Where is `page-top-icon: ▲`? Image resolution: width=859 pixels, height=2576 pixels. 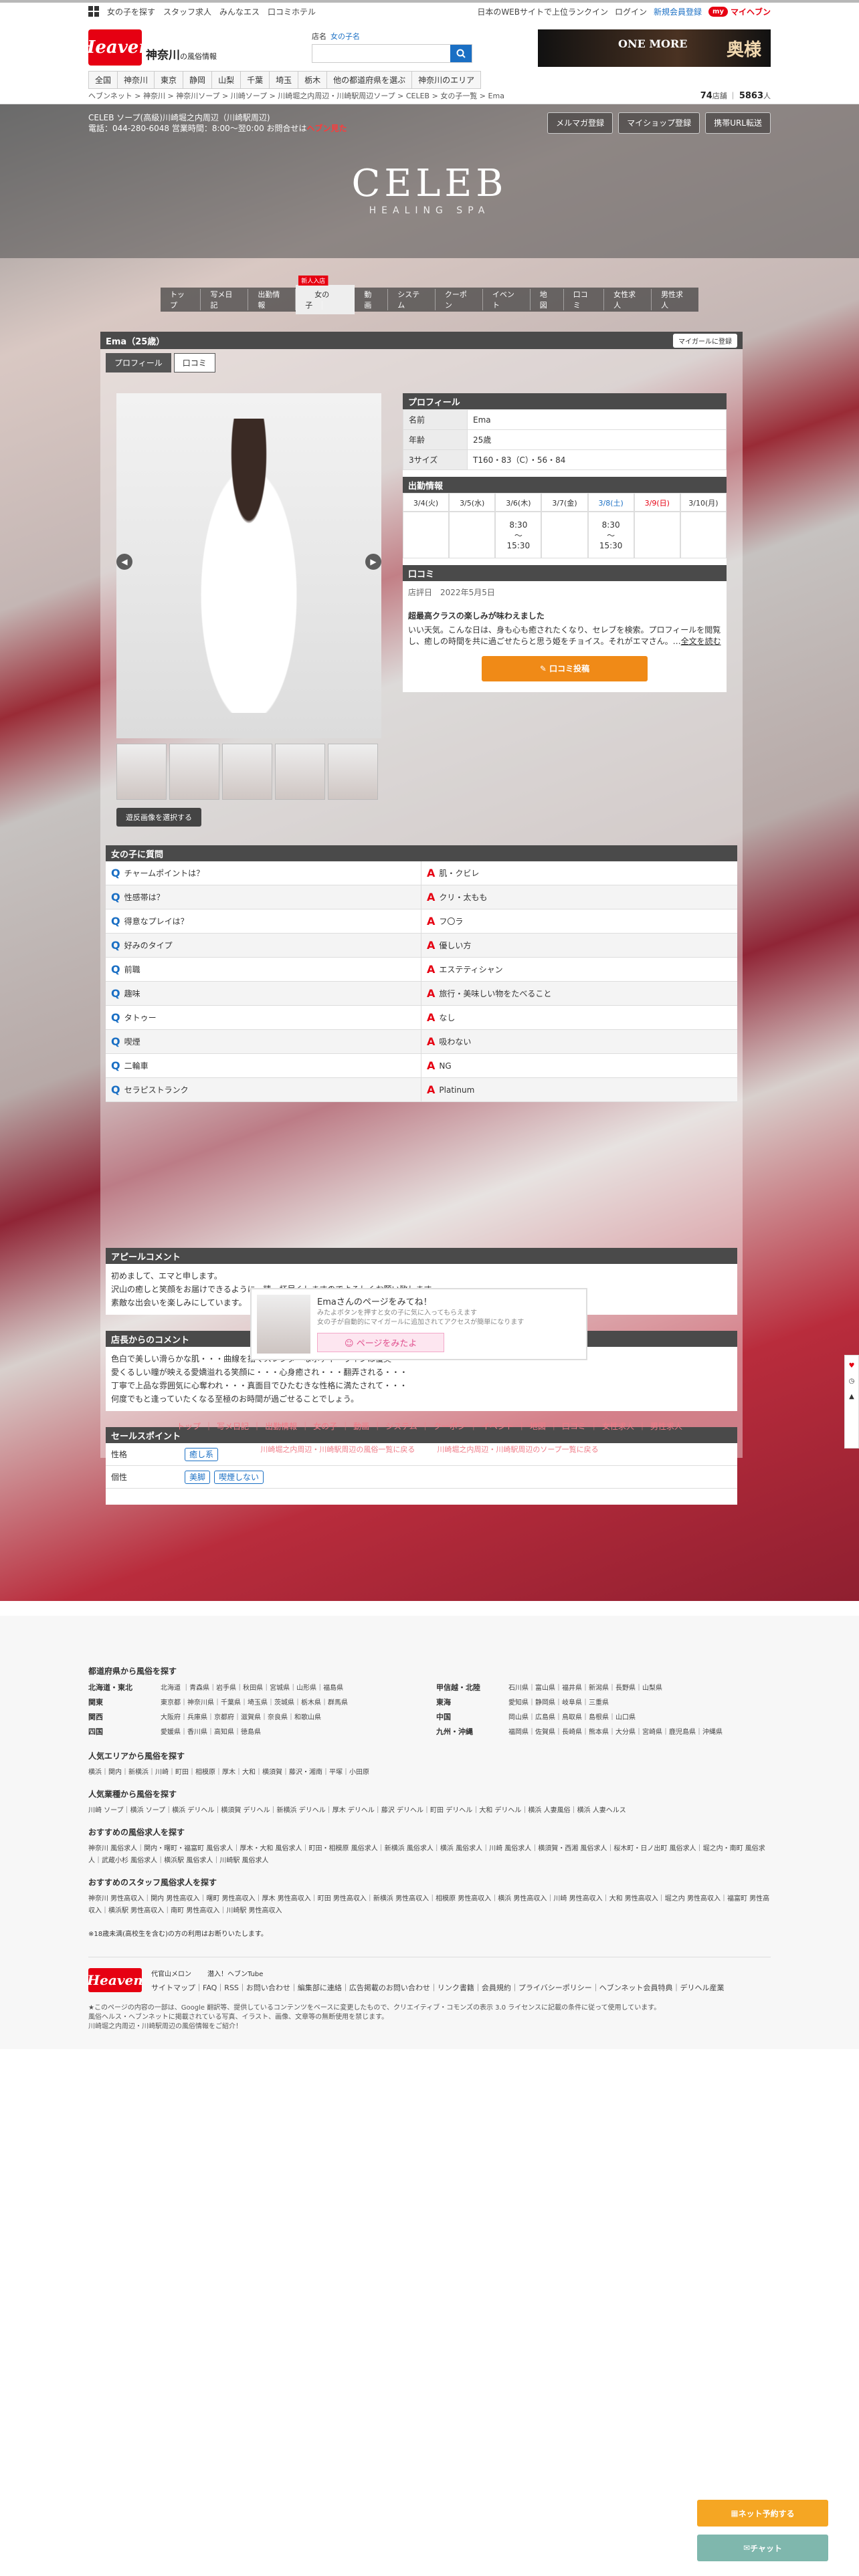
page-top-icon: ▲ is located at coordinates (851, 1397).